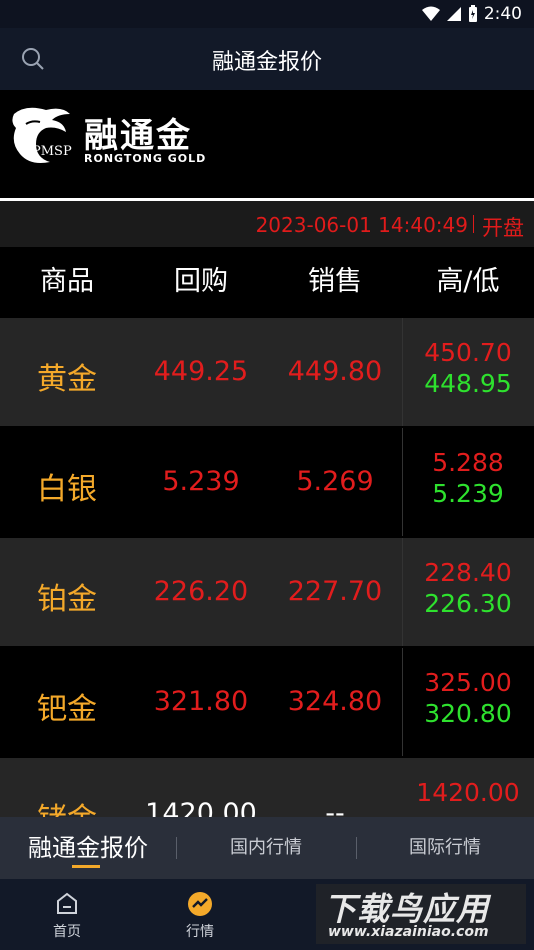 The height and width of the screenshot is (950, 534). I want to click on quote-timestamp: 2023-06-01 14:40:49, so click(361, 225).